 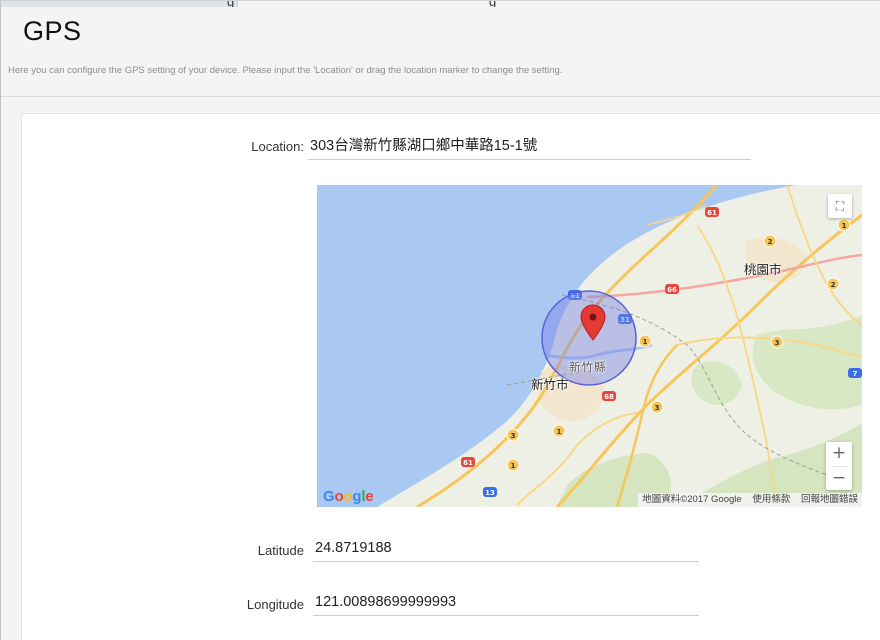 What do you see at coordinates (280, 550) in the screenshot?
I see `latitude-label: Latitude` at bounding box center [280, 550].